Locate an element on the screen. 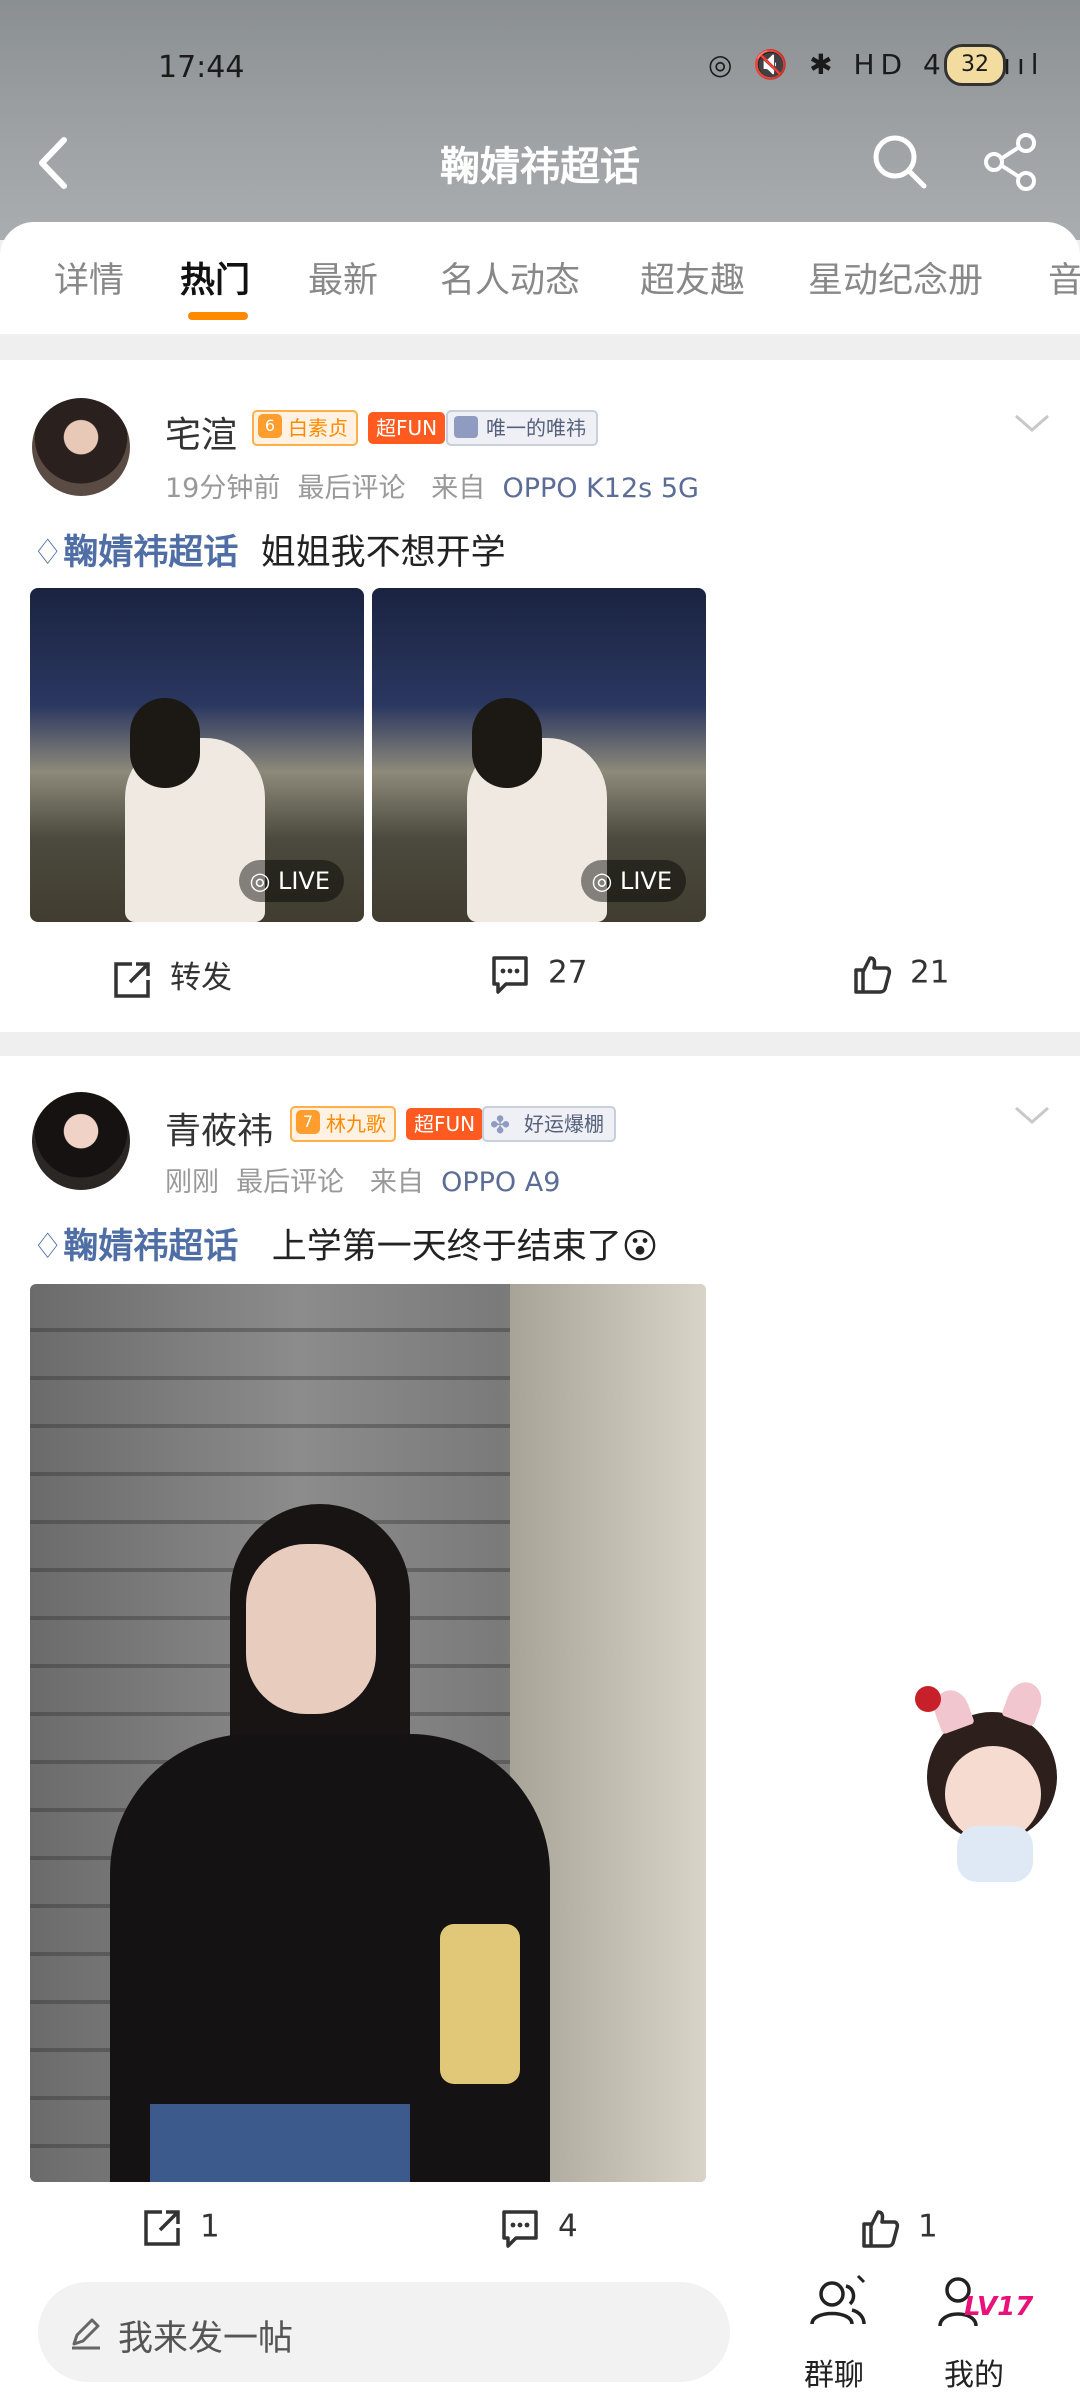 This screenshot has height=2400, width=1080. active-tab-indicator is located at coordinates (218, 316).